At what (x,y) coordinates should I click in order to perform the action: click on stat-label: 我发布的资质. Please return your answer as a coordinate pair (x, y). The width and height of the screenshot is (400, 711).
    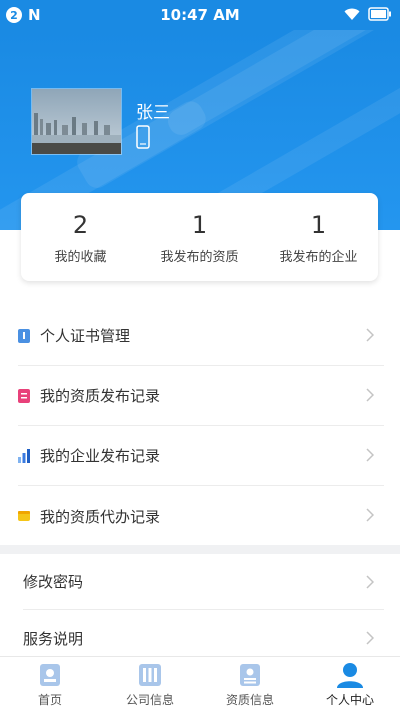
    Looking at the image, I should click on (199, 257).